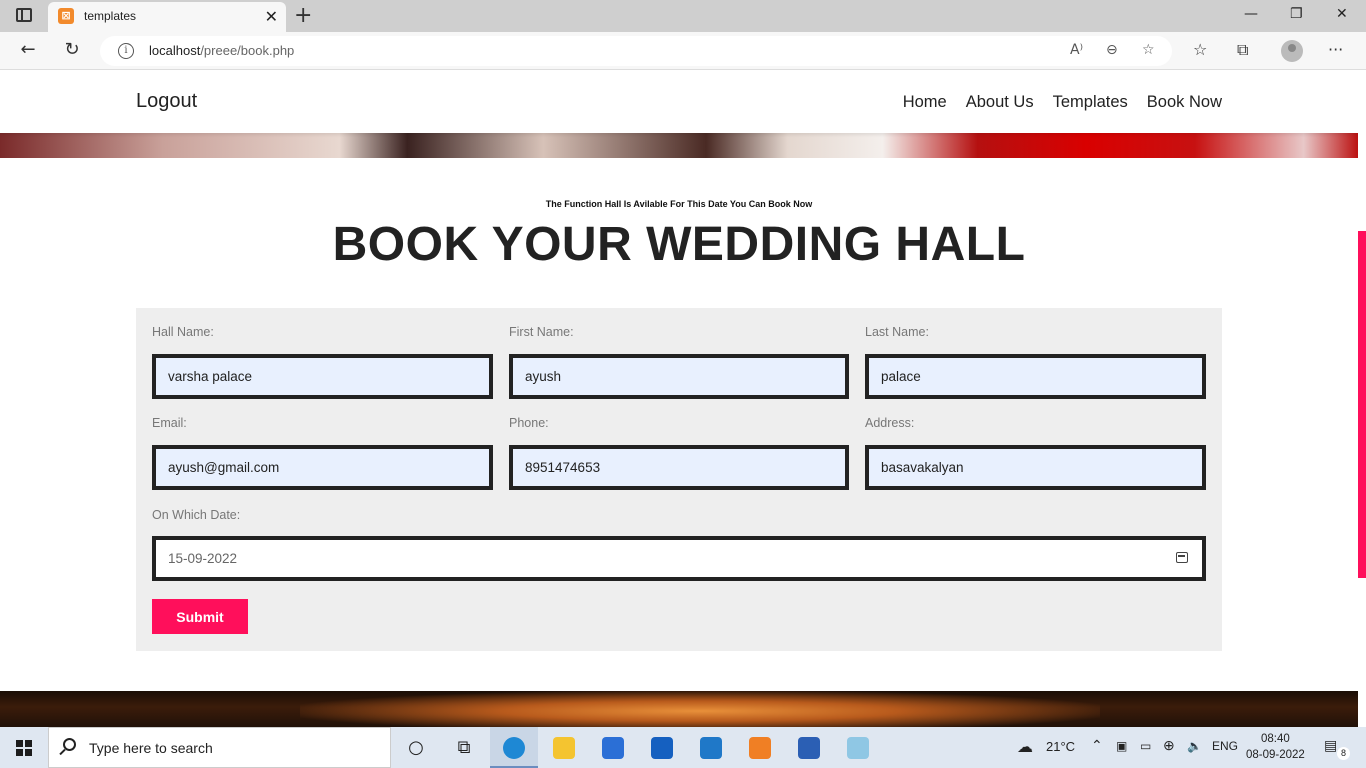 This screenshot has width=1366, height=768. I want to click on page-title: BOOK YOUR WEDDING HALL, so click(679, 244).